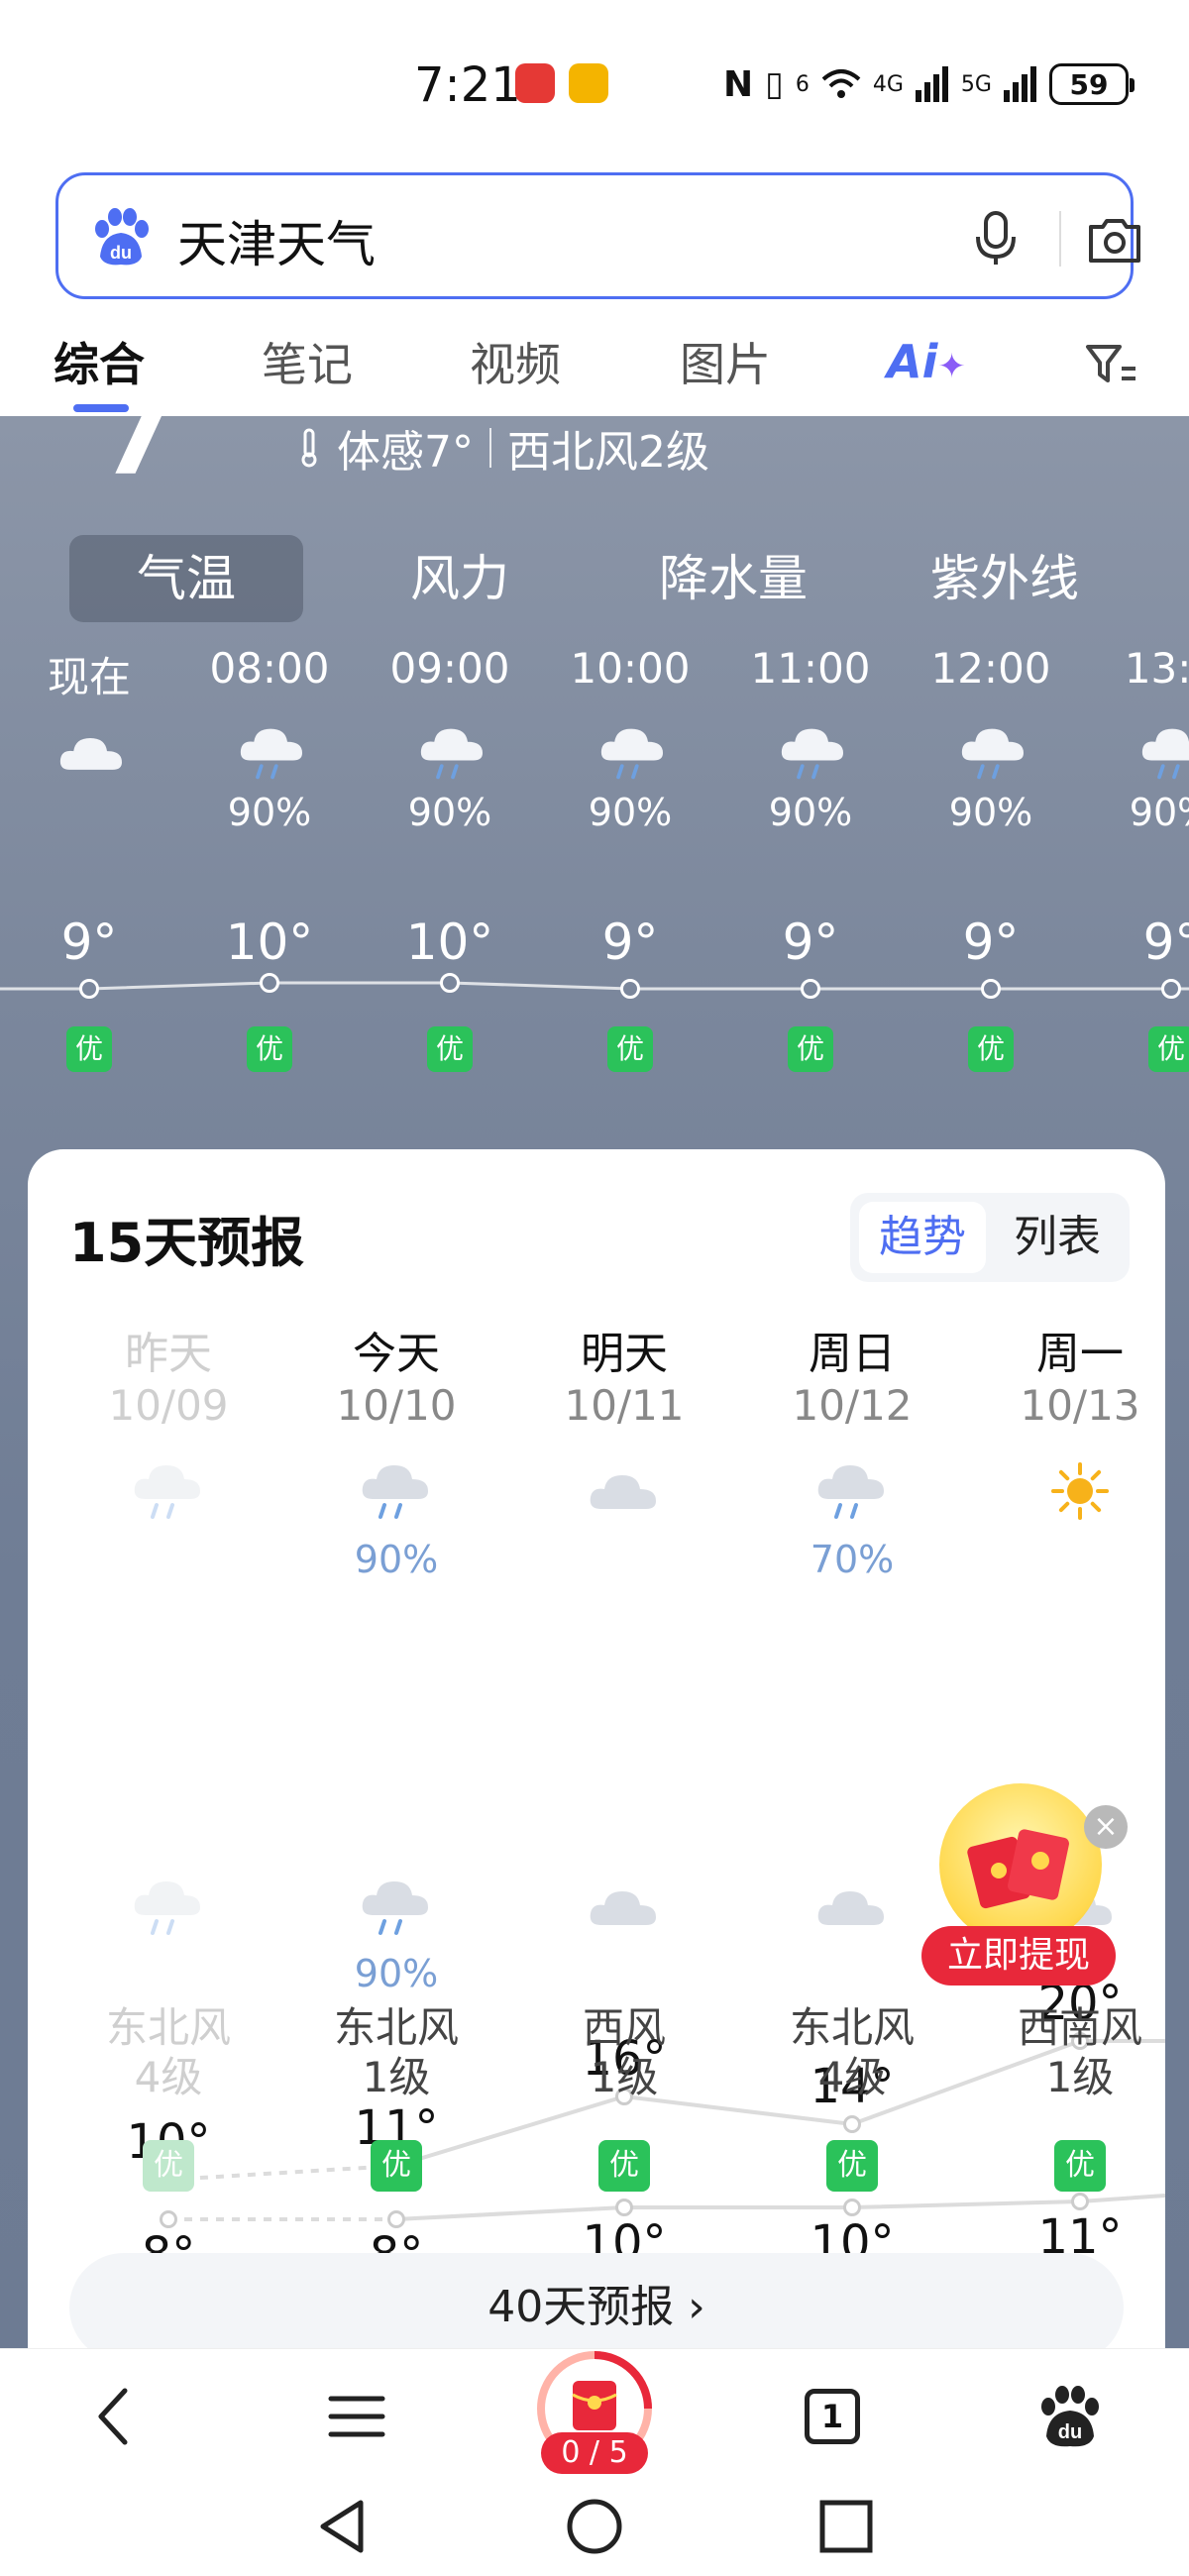  What do you see at coordinates (594, 367) in the screenshot?
I see `search-tabs: 综合 笔记 视频 图片 Ai✦` at bounding box center [594, 367].